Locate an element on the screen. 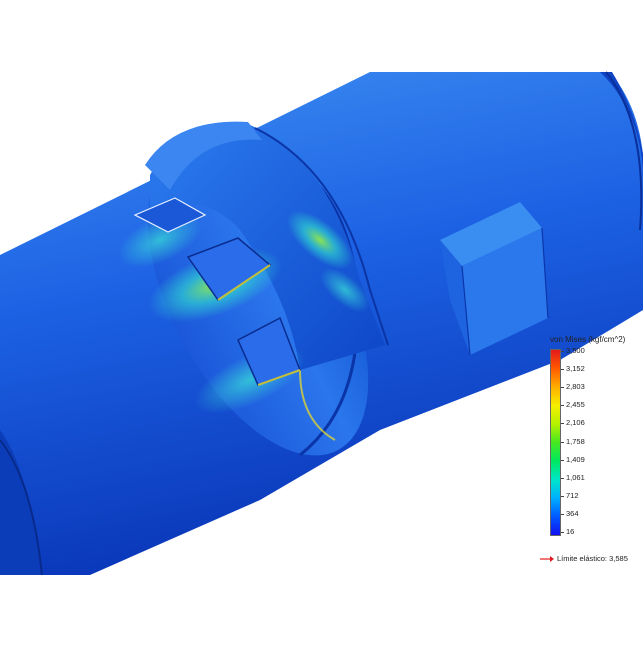 Image resolution: width=643 pixels, height=648 pixels. legend-tick-label: 16 is located at coordinates (570, 531).